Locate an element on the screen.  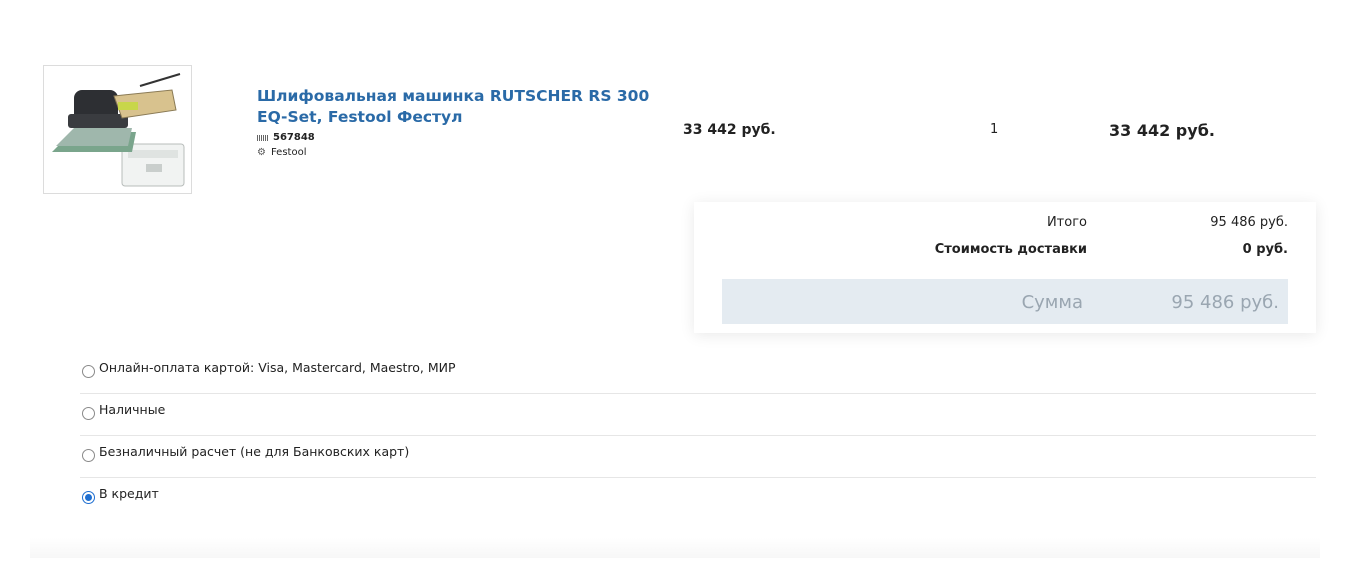
payment-option-credit: В кредит is located at coordinates (698, 499).